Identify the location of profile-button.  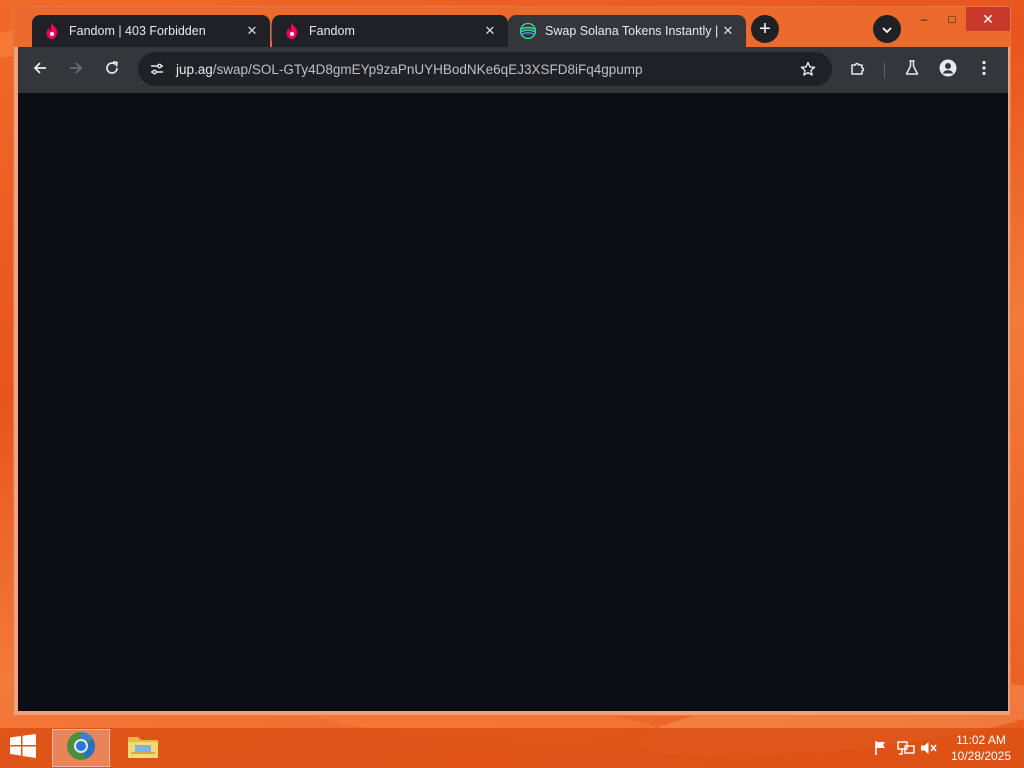
(948, 70).